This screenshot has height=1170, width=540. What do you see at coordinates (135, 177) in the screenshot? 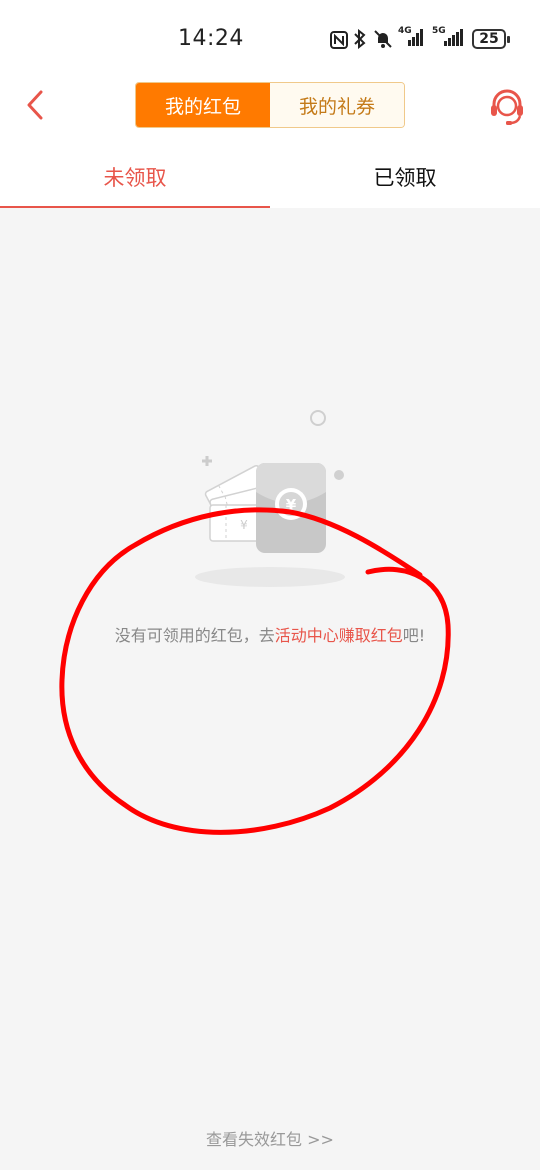
I see `tab-unclaimed: 未领取` at bounding box center [135, 177].